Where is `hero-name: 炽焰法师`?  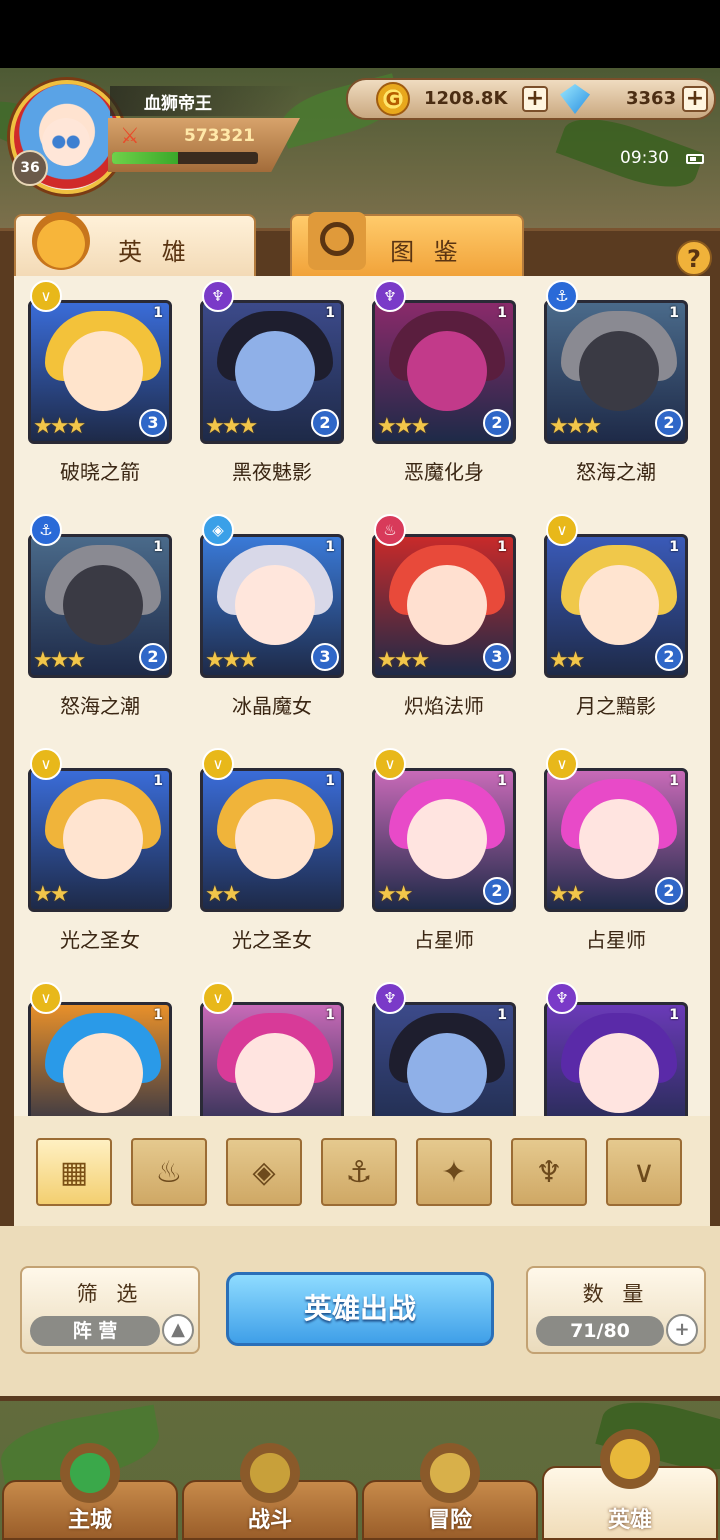 hero-name: 炽焰法师 is located at coordinates (444, 706).